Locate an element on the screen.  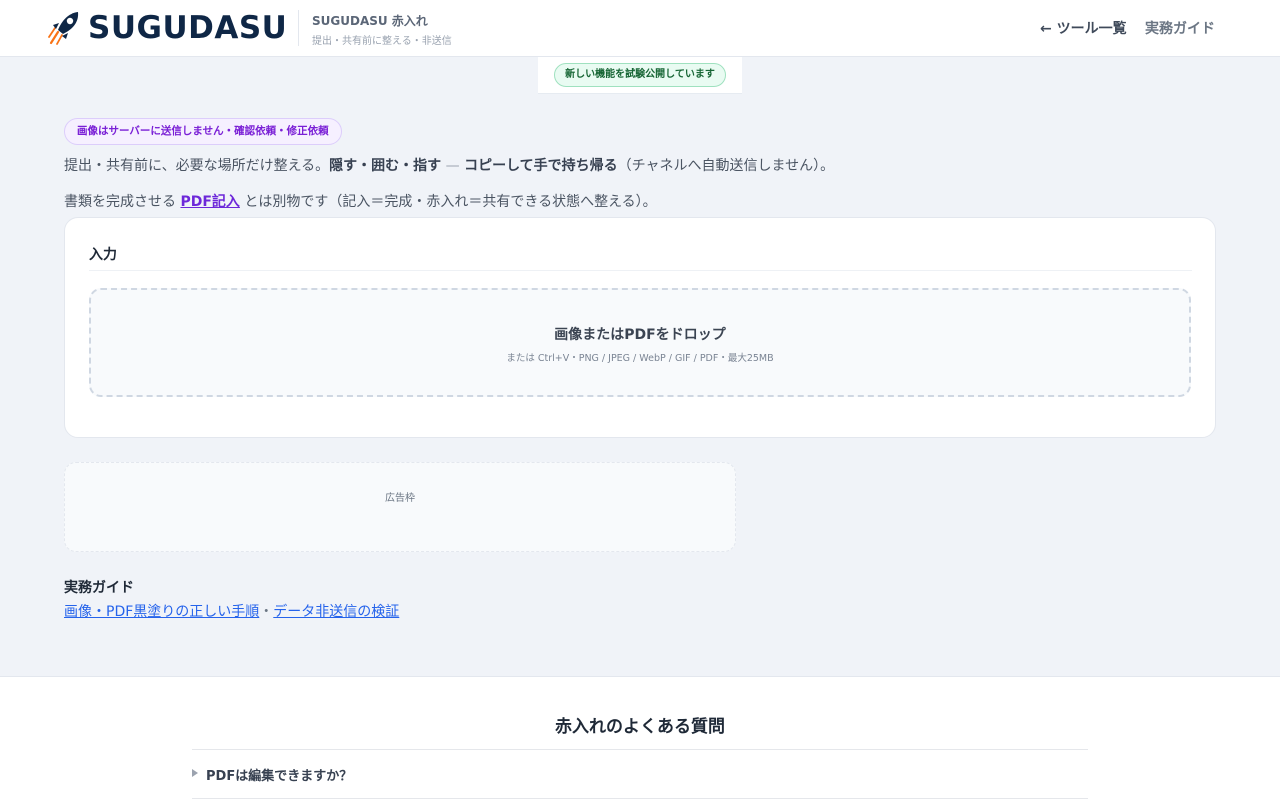
header-divider is located at coordinates (298, 28).